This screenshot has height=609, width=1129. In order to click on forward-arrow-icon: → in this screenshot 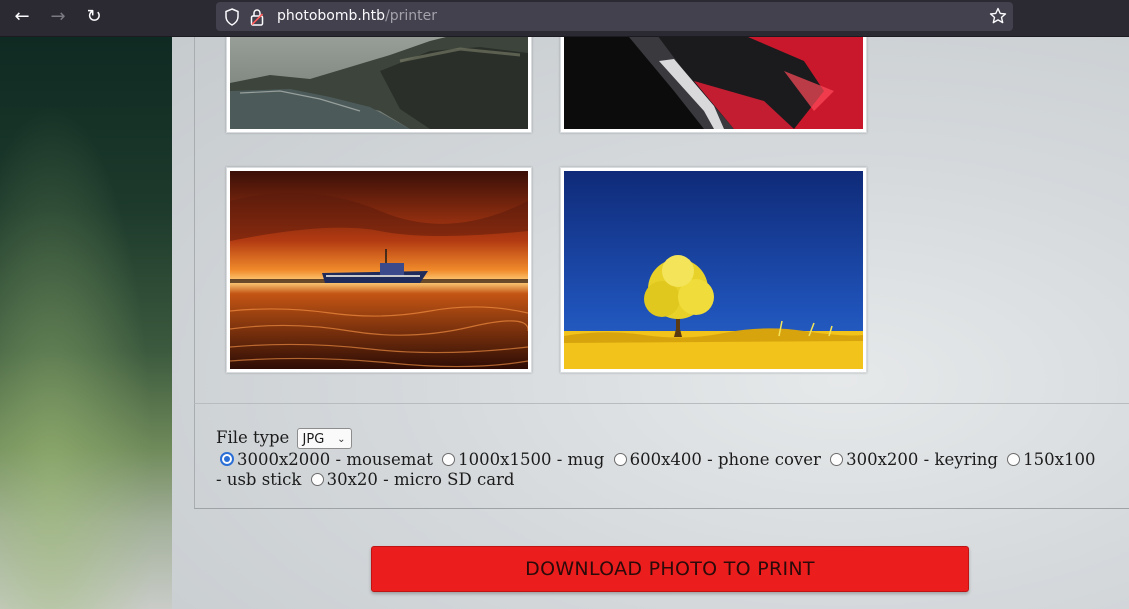, I will do `click(58, 17)`.